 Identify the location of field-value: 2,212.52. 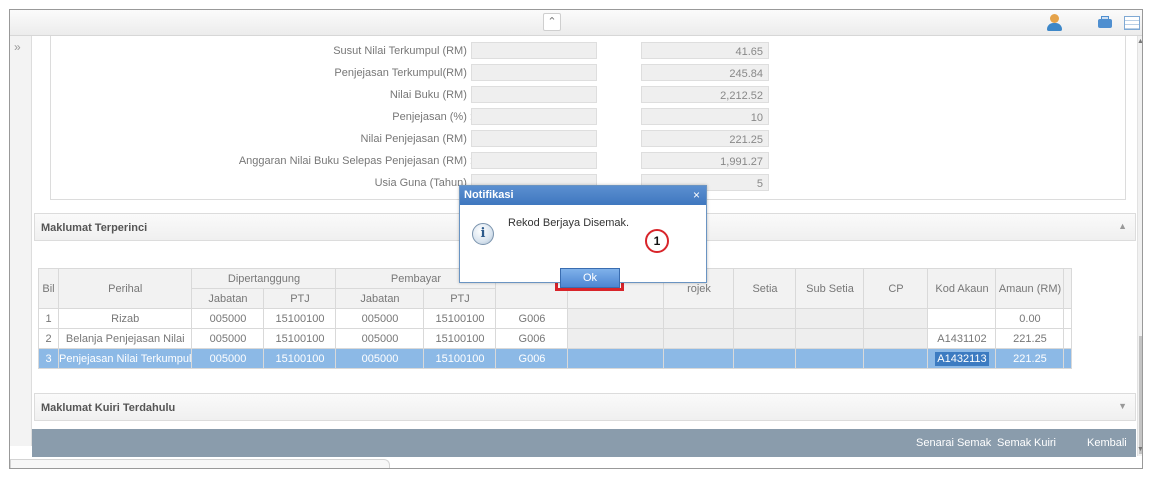
(705, 94).